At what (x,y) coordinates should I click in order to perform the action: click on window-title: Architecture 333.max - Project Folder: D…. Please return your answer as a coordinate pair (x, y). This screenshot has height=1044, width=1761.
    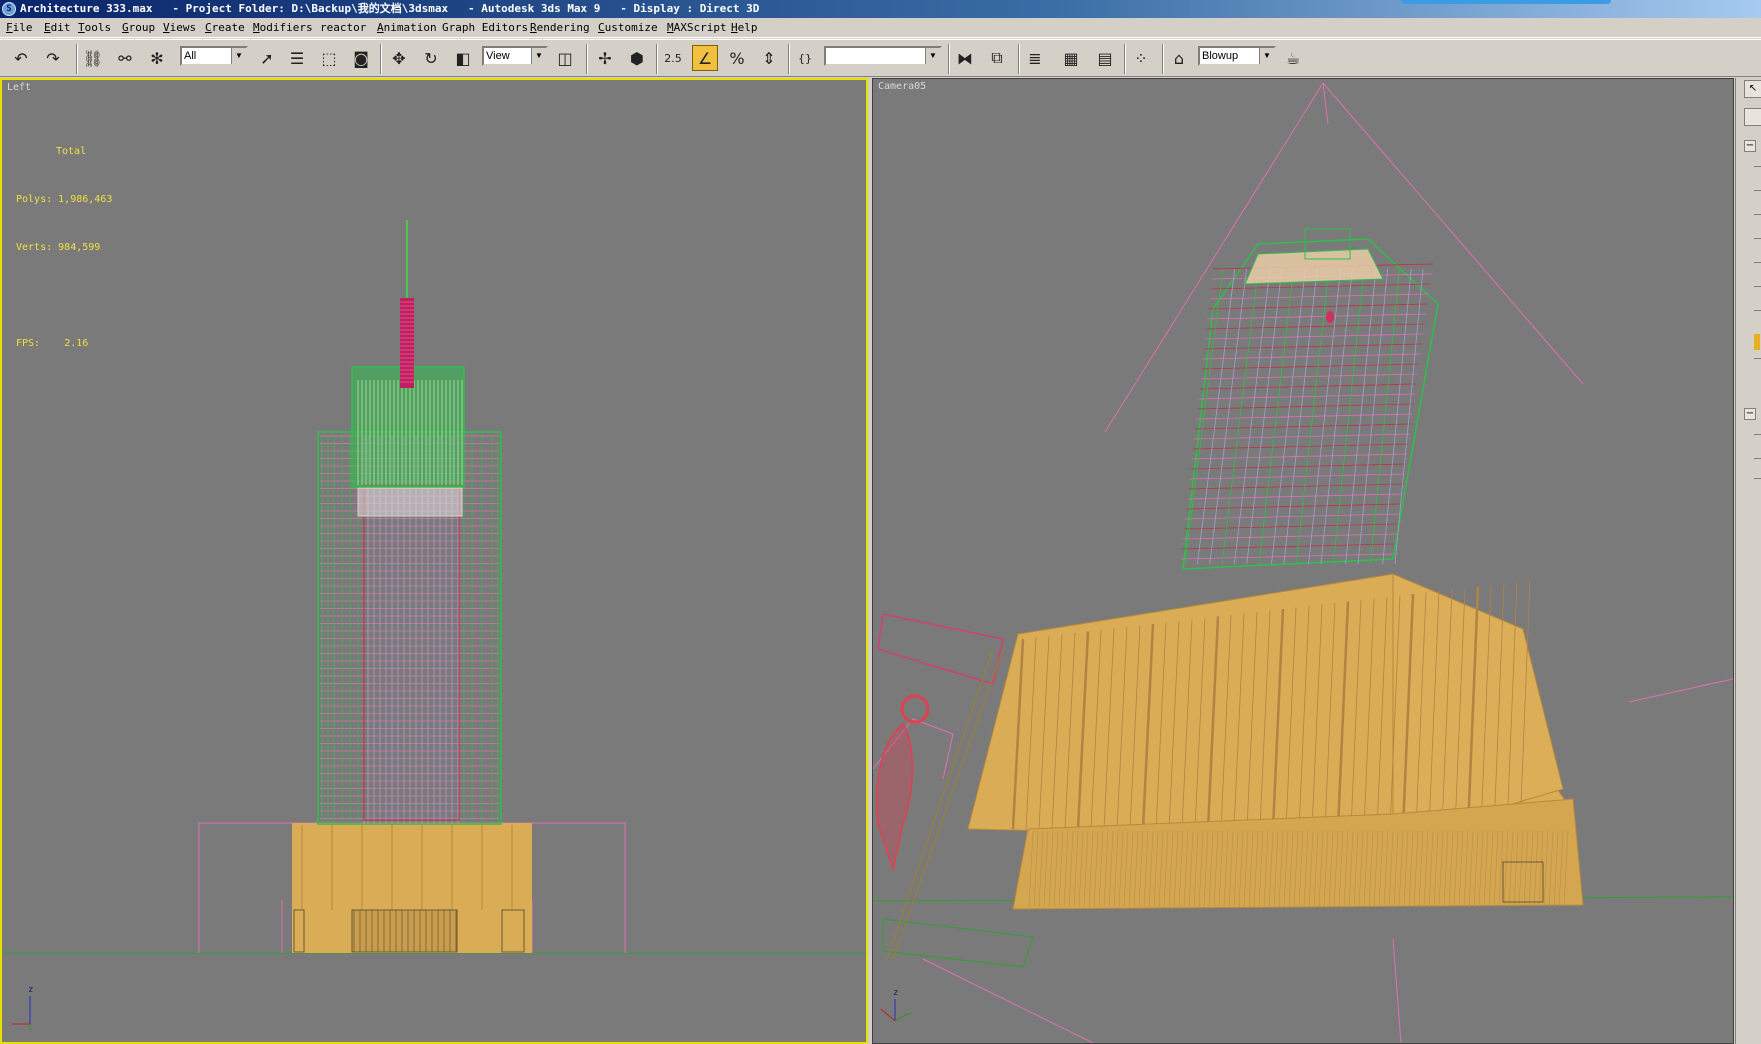
    Looking at the image, I should click on (390, 8).